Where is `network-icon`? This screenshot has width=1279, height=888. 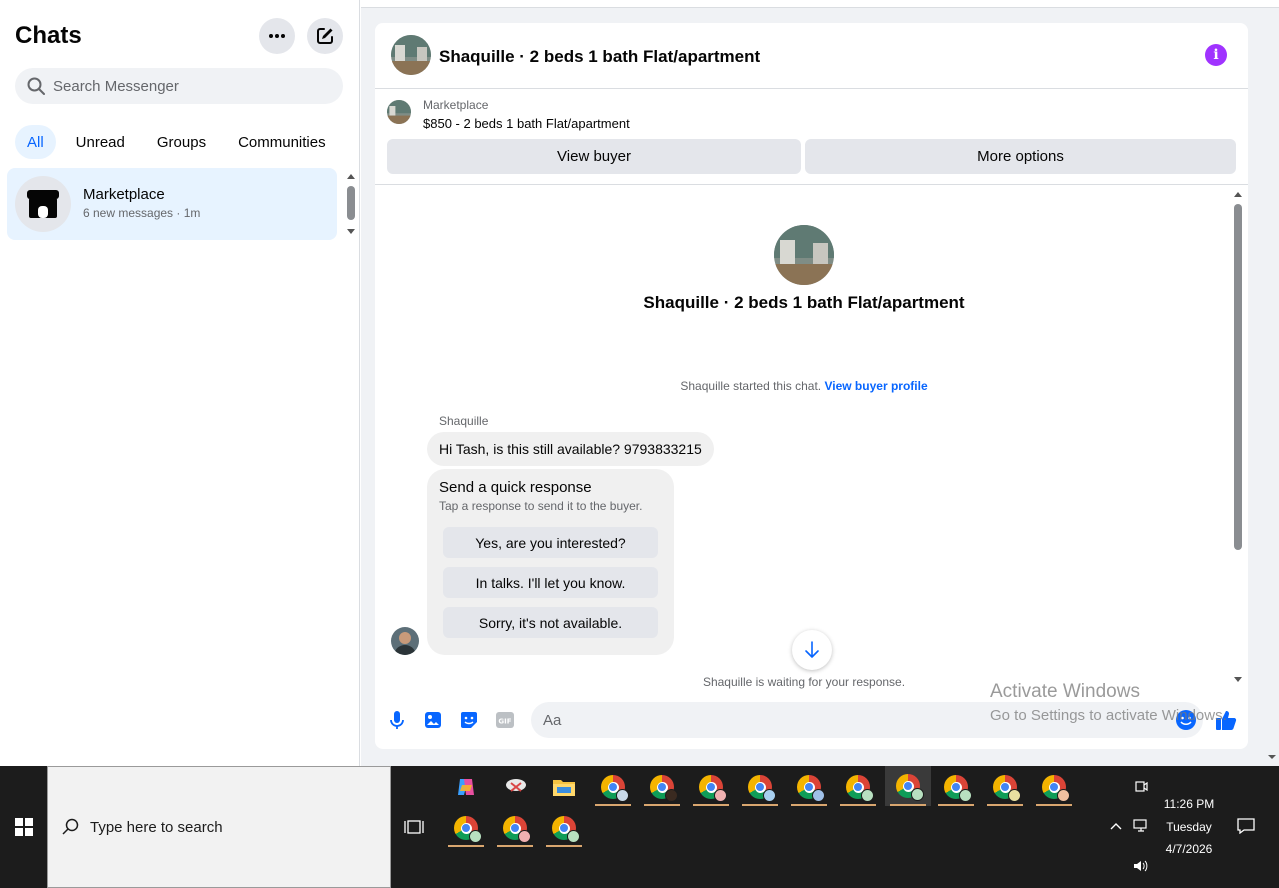 network-icon is located at coordinates (1141, 826).